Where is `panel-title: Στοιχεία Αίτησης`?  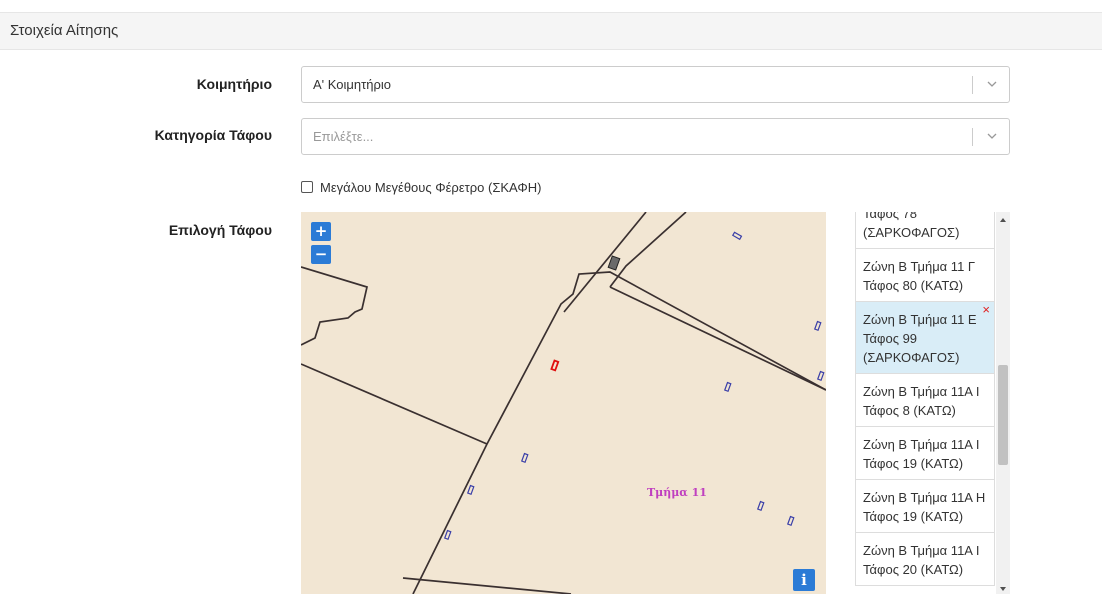
panel-title: Στοιχεία Αίτησης is located at coordinates (64, 30).